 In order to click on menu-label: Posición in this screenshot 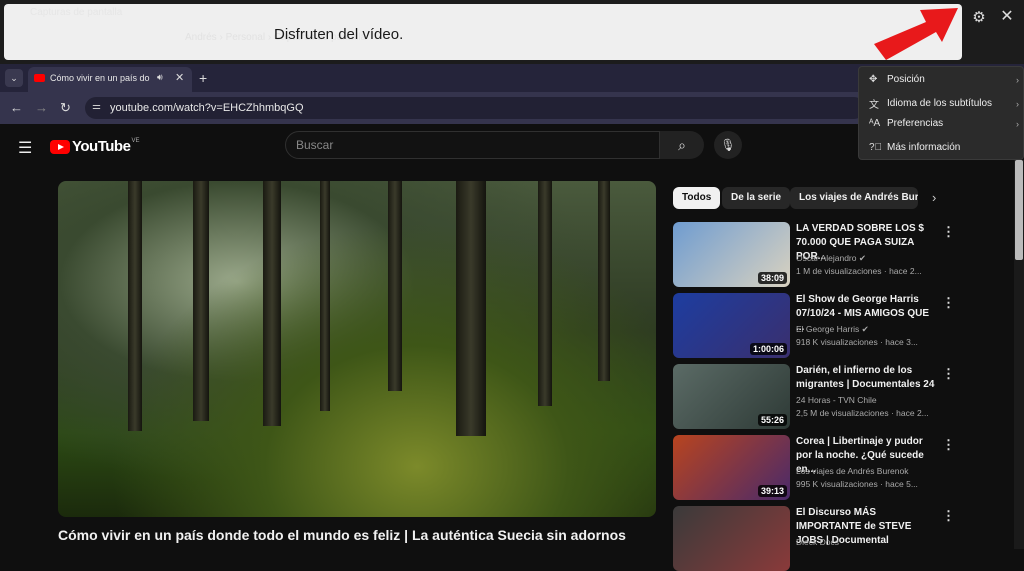, I will do `click(906, 79)`.